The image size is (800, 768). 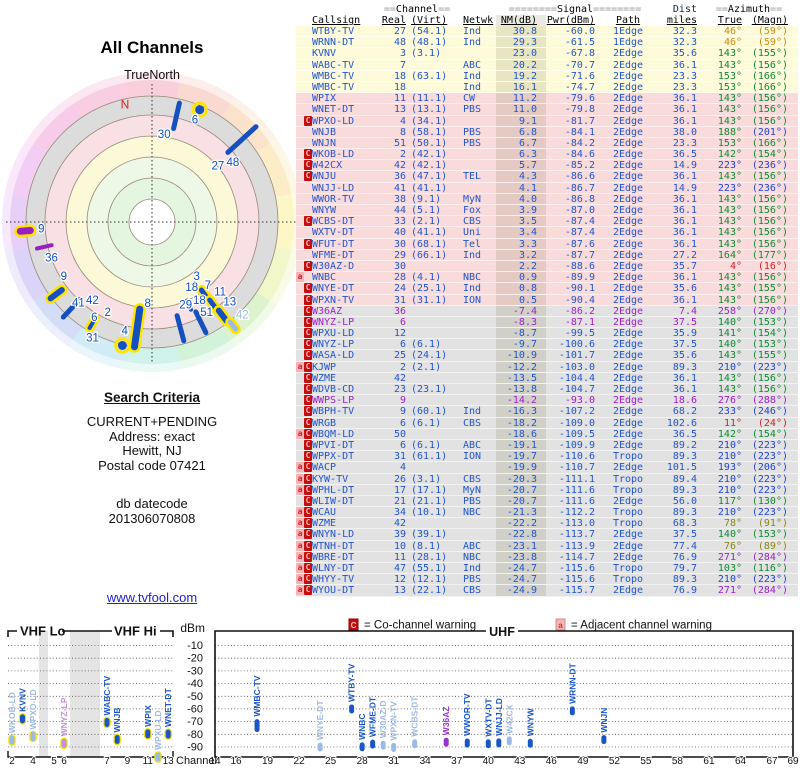 I want to click on callsign-cell: WACP, so click(x=324, y=468).